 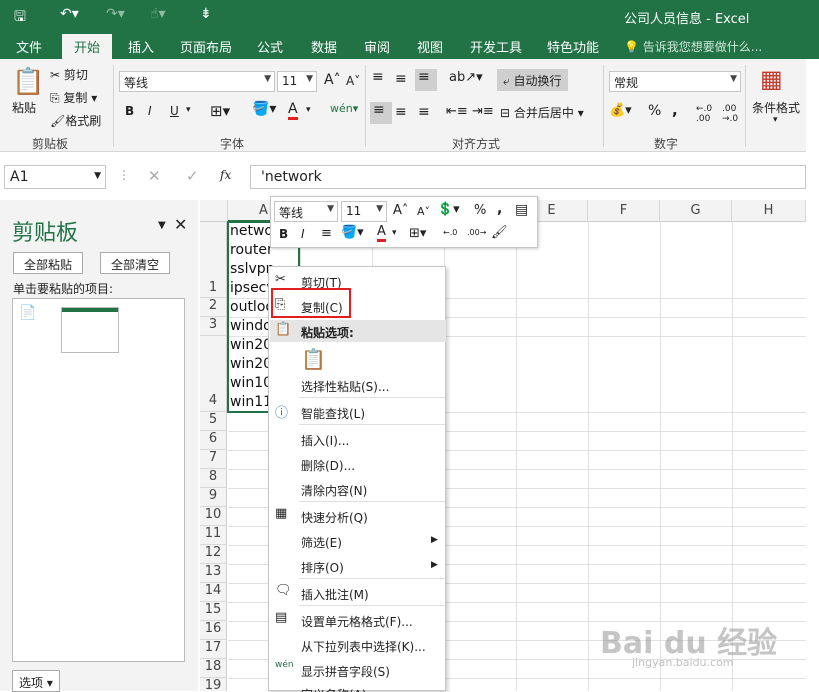 What do you see at coordinates (334, 517) in the screenshot?
I see `menu-item-quick-analysis: 快速分析(Q)` at bounding box center [334, 517].